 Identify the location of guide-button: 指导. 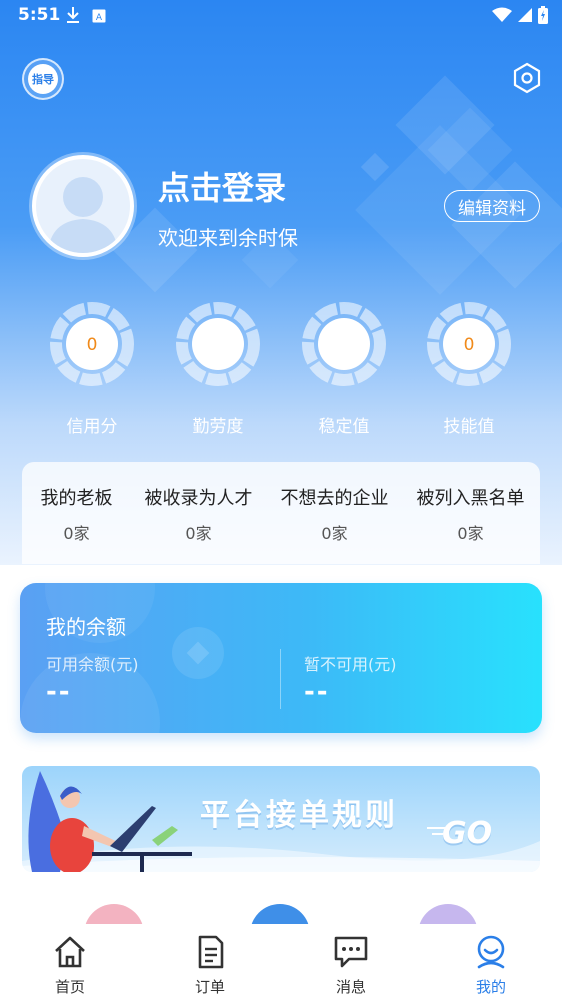
(43, 79).